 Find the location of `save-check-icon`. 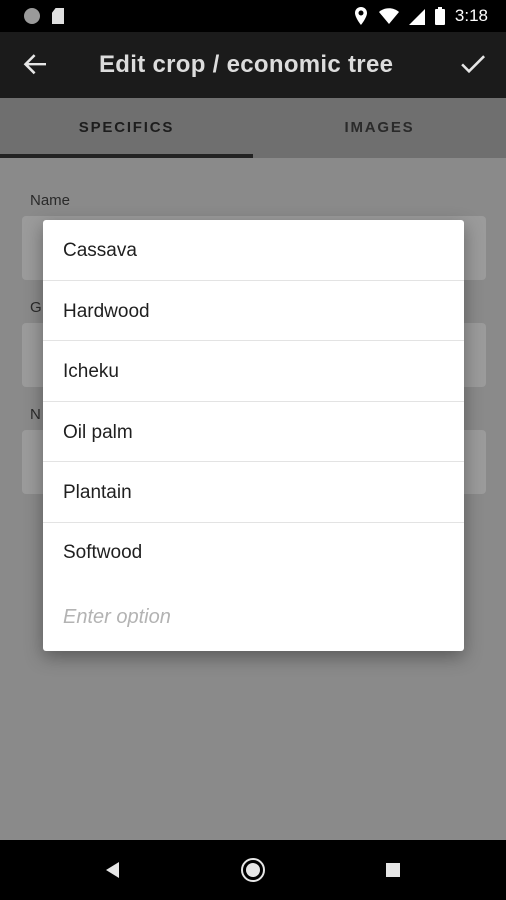

save-check-icon is located at coordinates (473, 64).